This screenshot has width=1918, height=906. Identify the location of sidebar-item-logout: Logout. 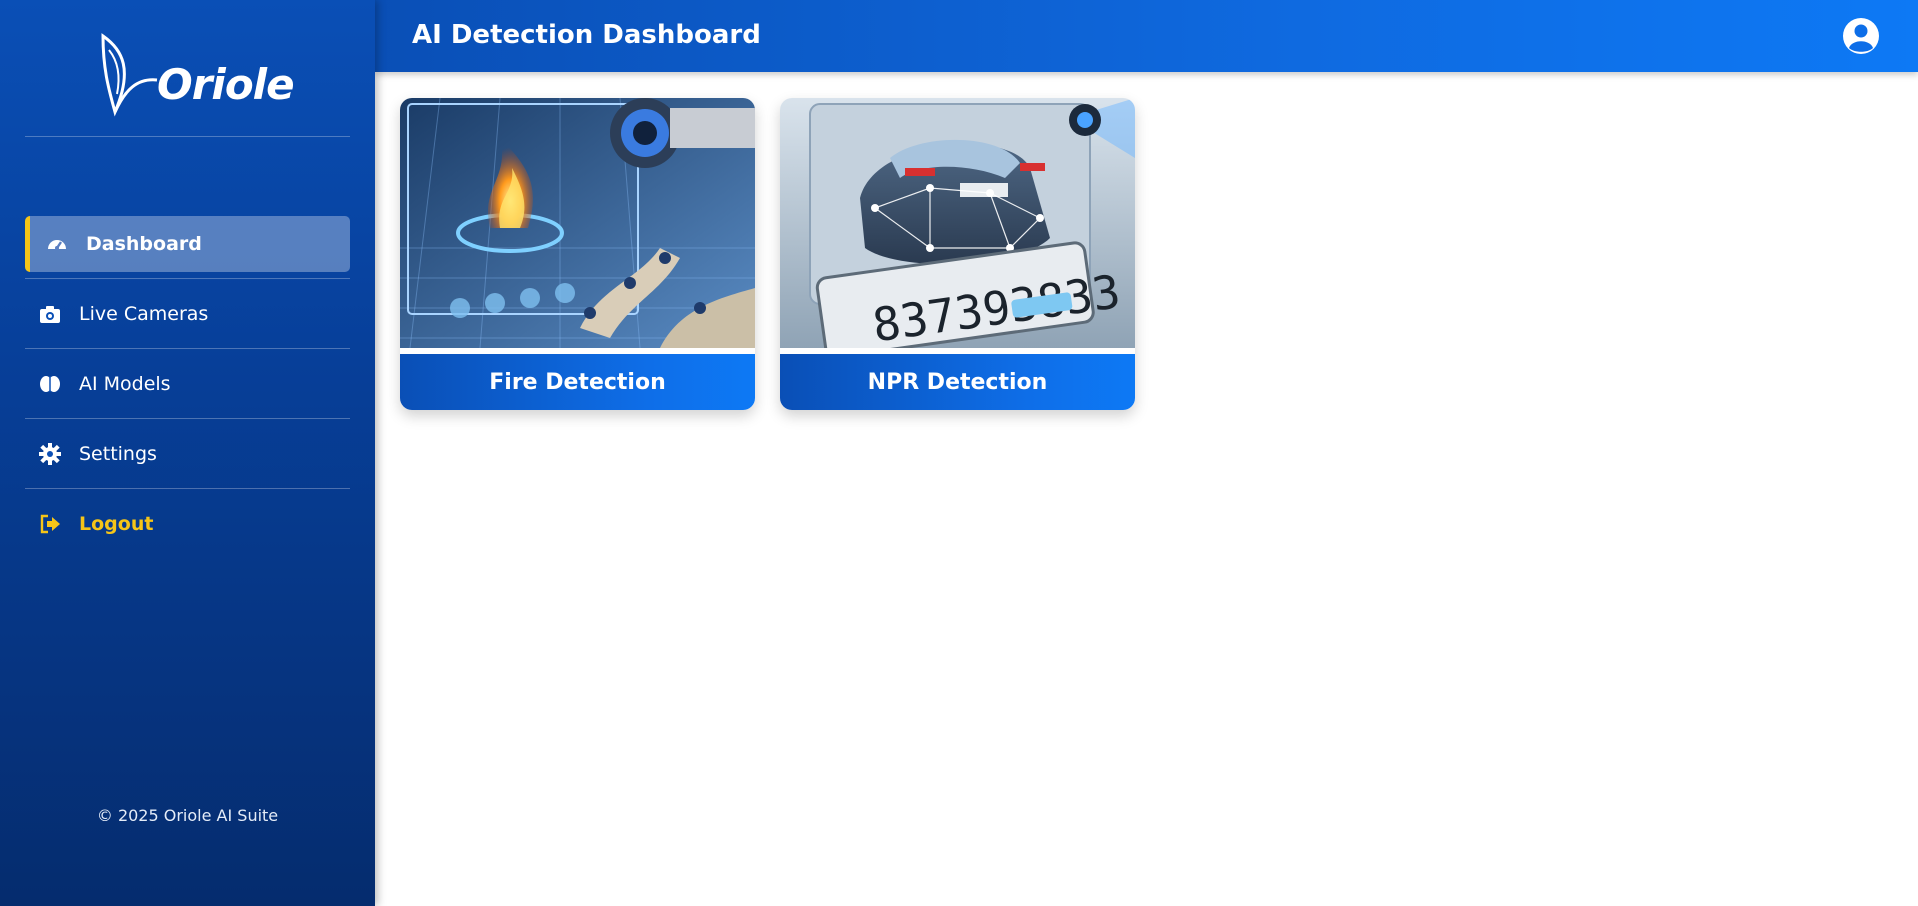
(187, 524).